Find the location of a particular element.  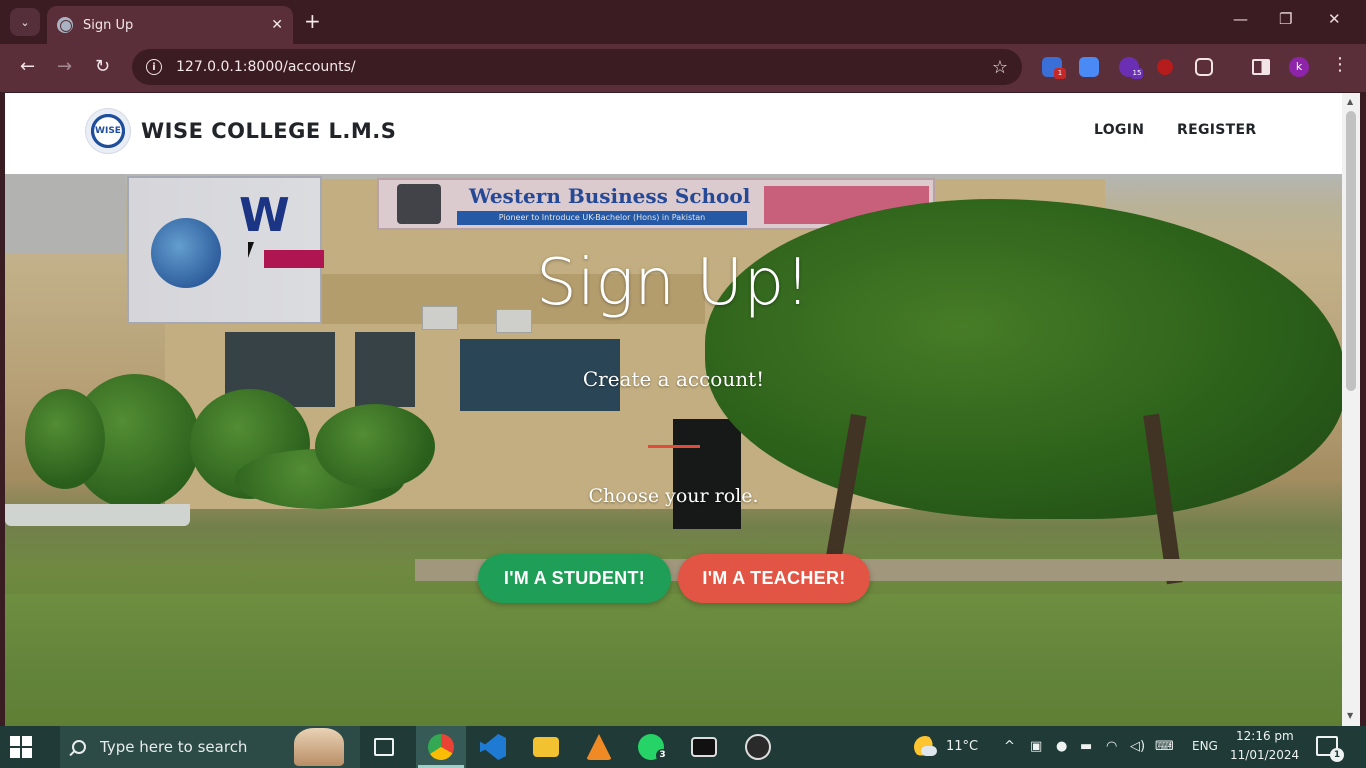

taskbar-search-box: Type here to search is located at coordinates (210, 747).